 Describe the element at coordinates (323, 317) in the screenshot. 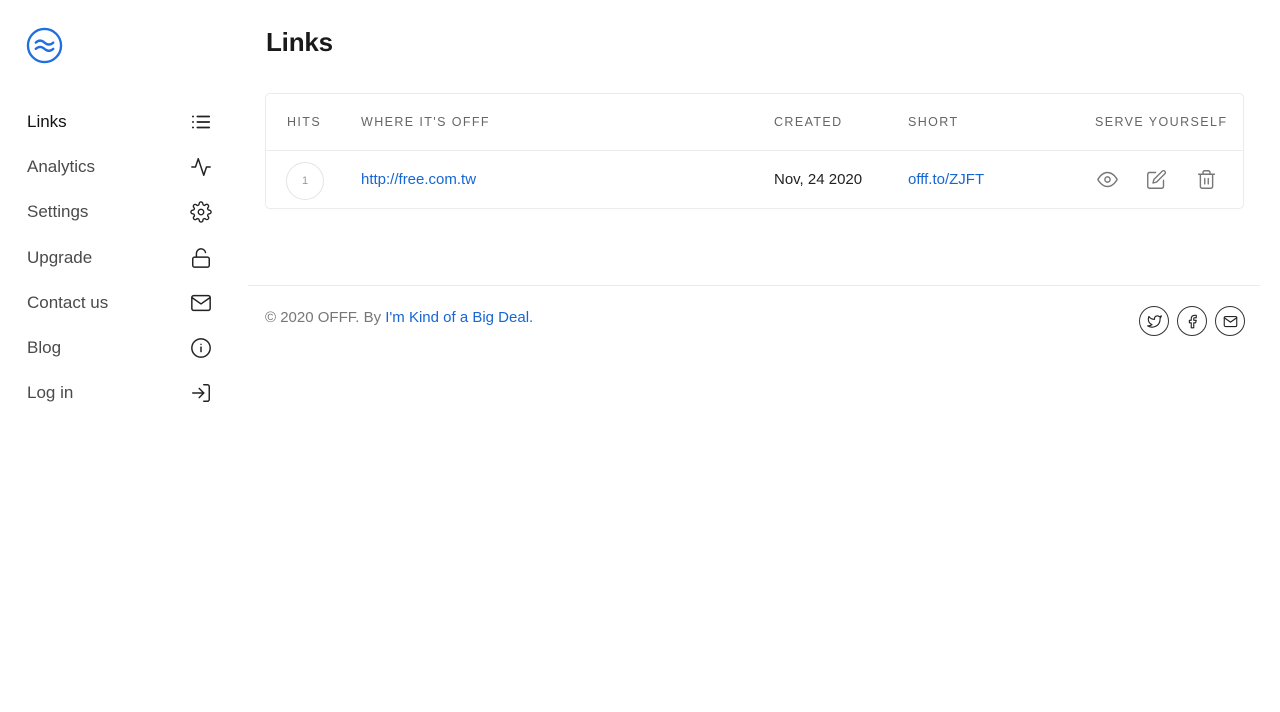

I see `copyright-text: © 2020 OFFF. By` at that location.